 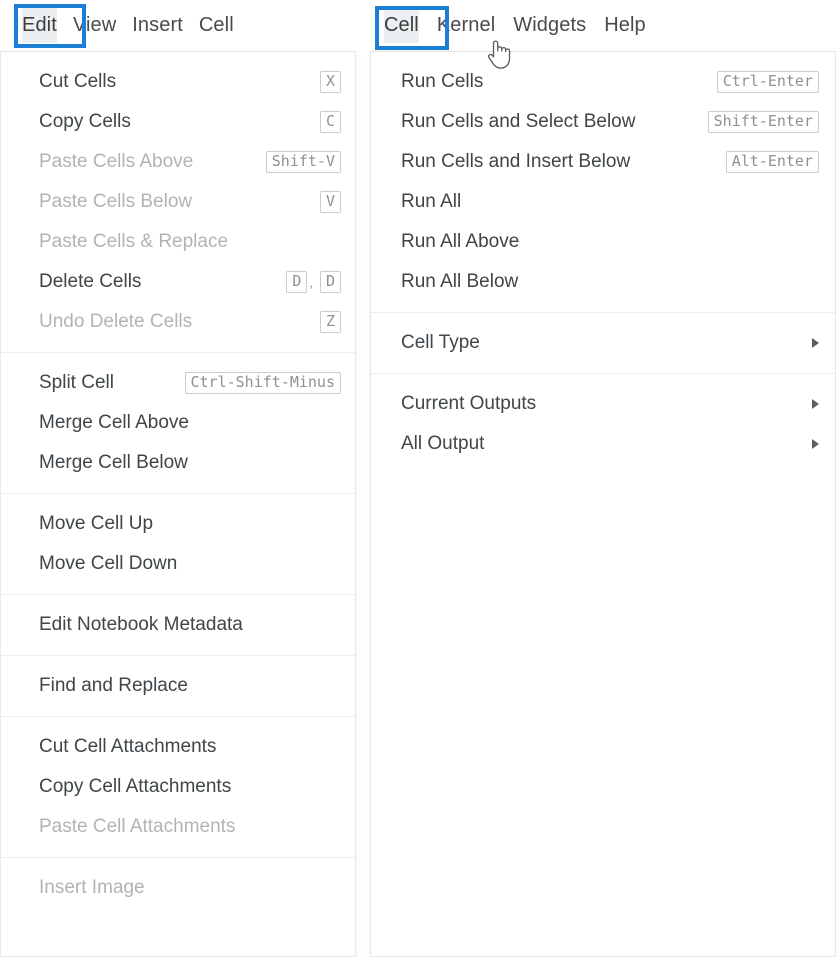 I want to click on menubar-item-edit: Edit, so click(x=39, y=25).